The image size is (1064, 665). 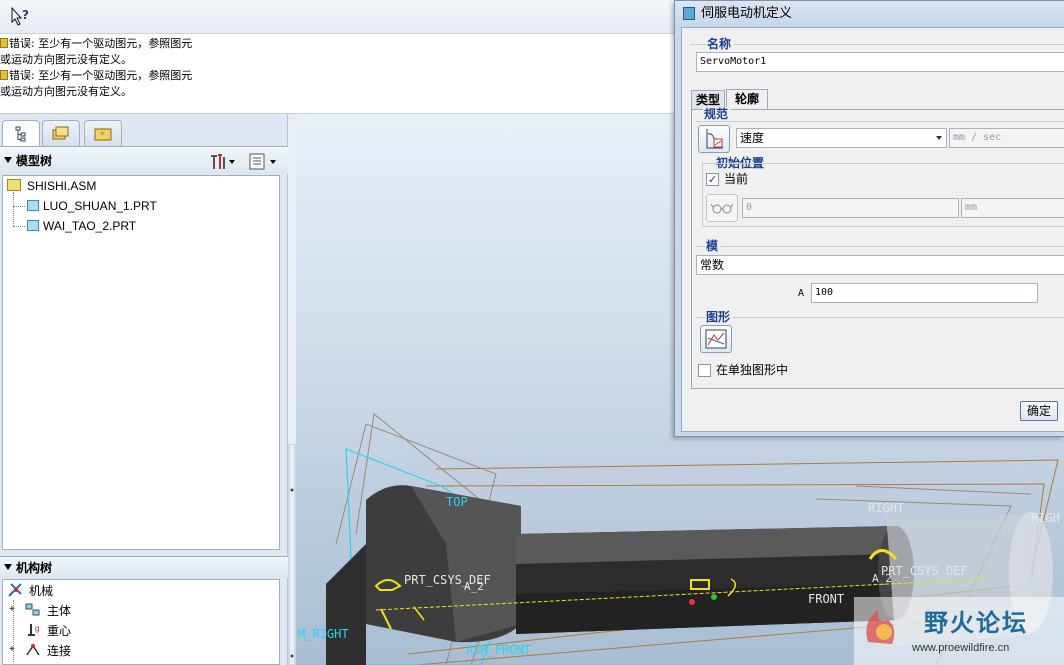 What do you see at coordinates (886, 508) in the screenshot?
I see `datum-label: RIGHT` at bounding box center [886, 508].